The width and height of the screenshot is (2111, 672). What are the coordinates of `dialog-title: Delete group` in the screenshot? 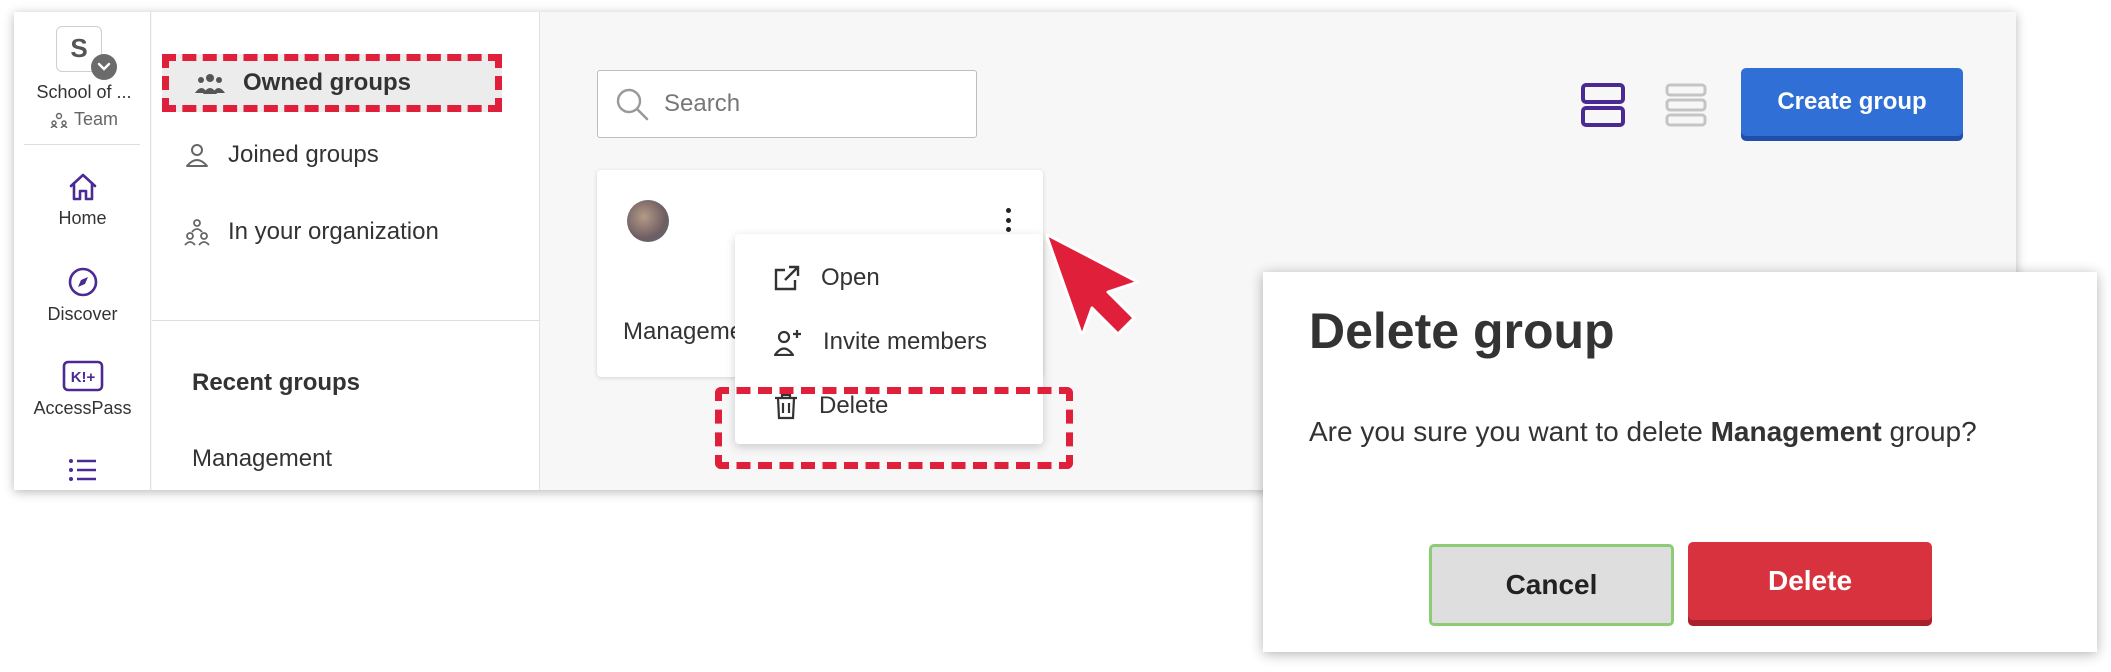 It's located at (1462, 331).